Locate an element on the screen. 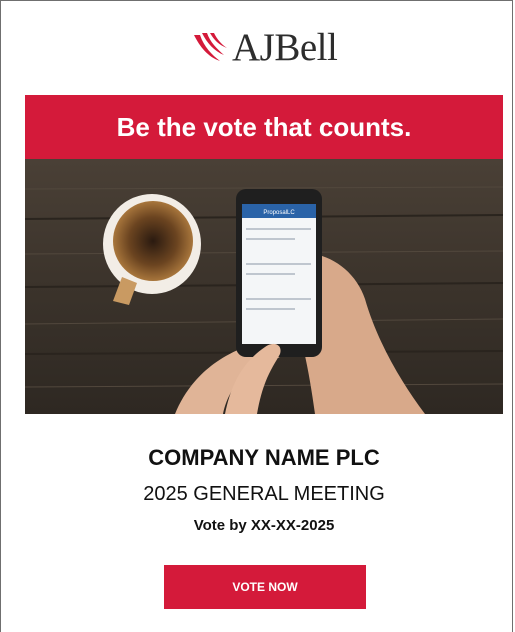 The width and height of the screenshot is (515, 632). company-name: COMPANY NAME PLC is located at coordinates (264, 457).